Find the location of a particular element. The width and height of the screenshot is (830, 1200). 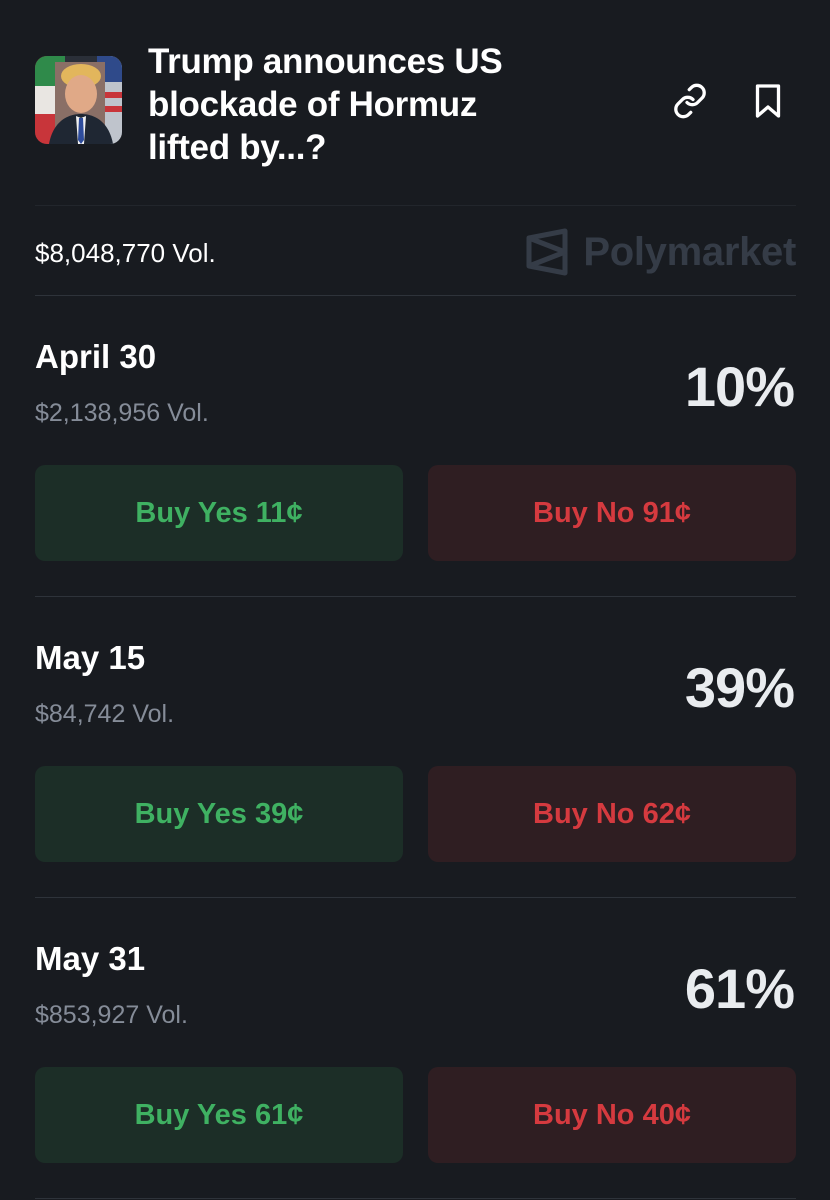

header-actions is located at coordinates (729, 101).